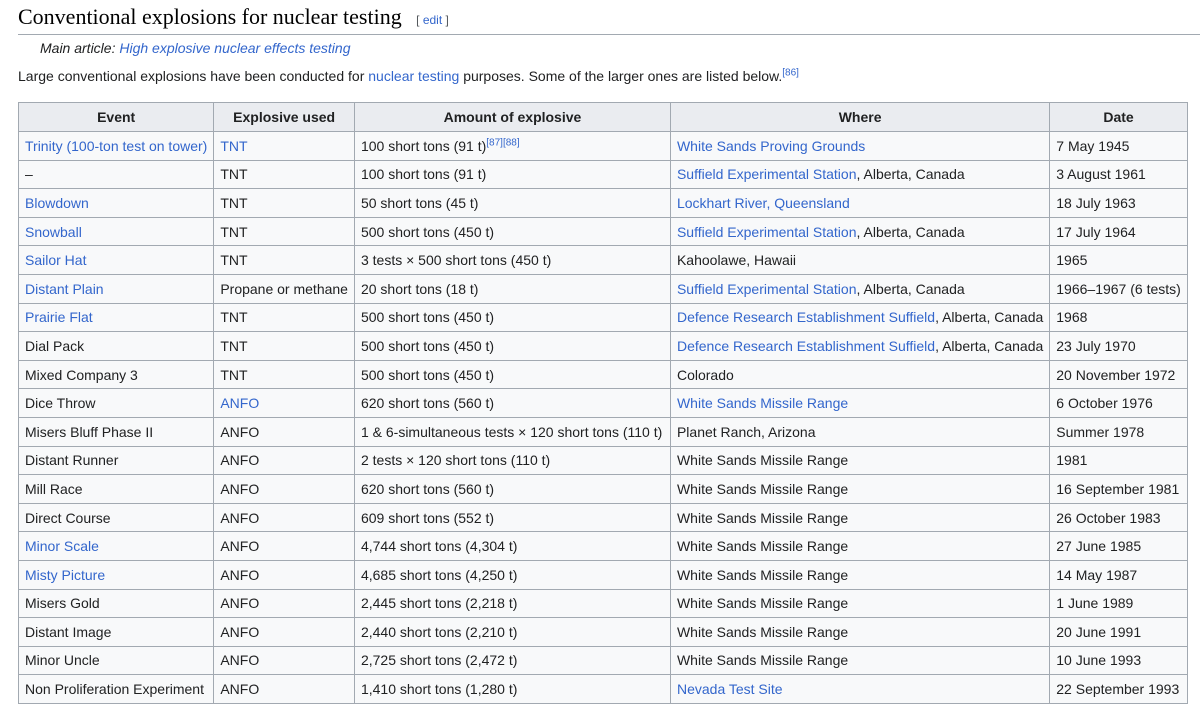  Describe the element at coordinates (116, 403) in the screenshot. I see `cell-event: Dice Throw` at that location.